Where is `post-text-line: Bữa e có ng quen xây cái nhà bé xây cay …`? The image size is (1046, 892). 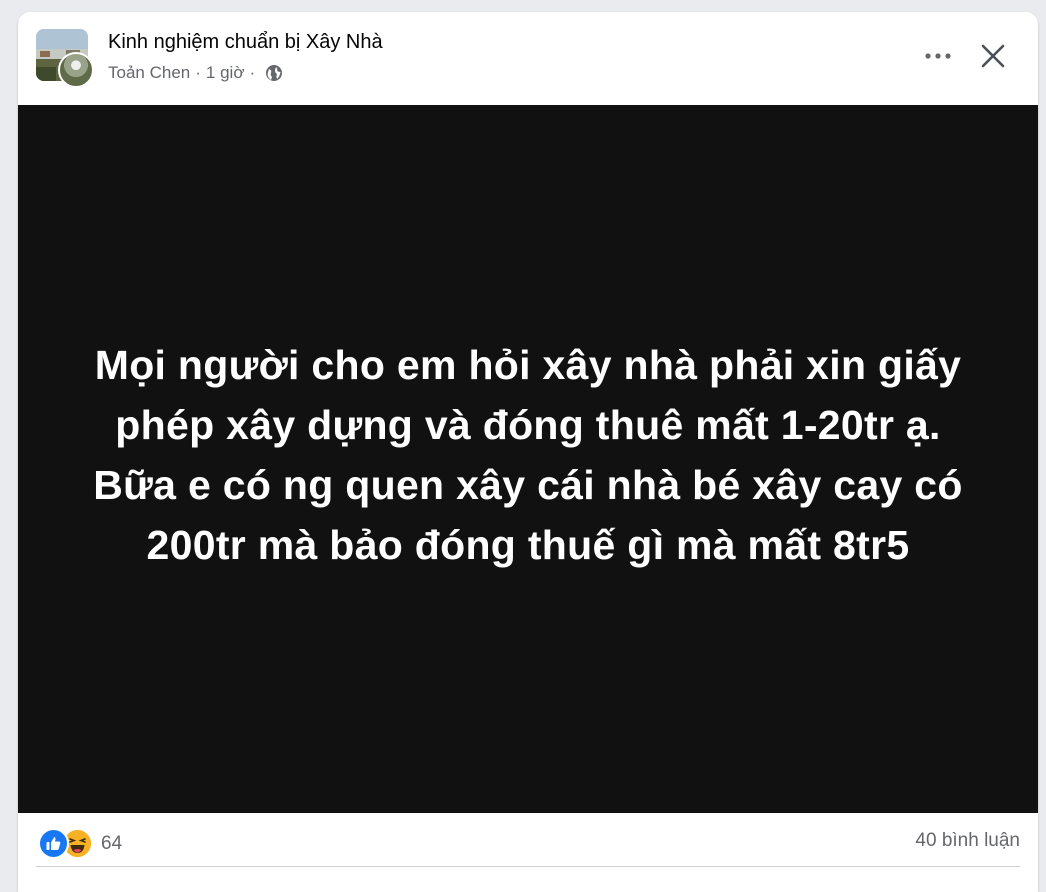
post-text-line: Bữa e có ng quen xây cái nhà bé xây cay … is located at coordinates (528, 485).